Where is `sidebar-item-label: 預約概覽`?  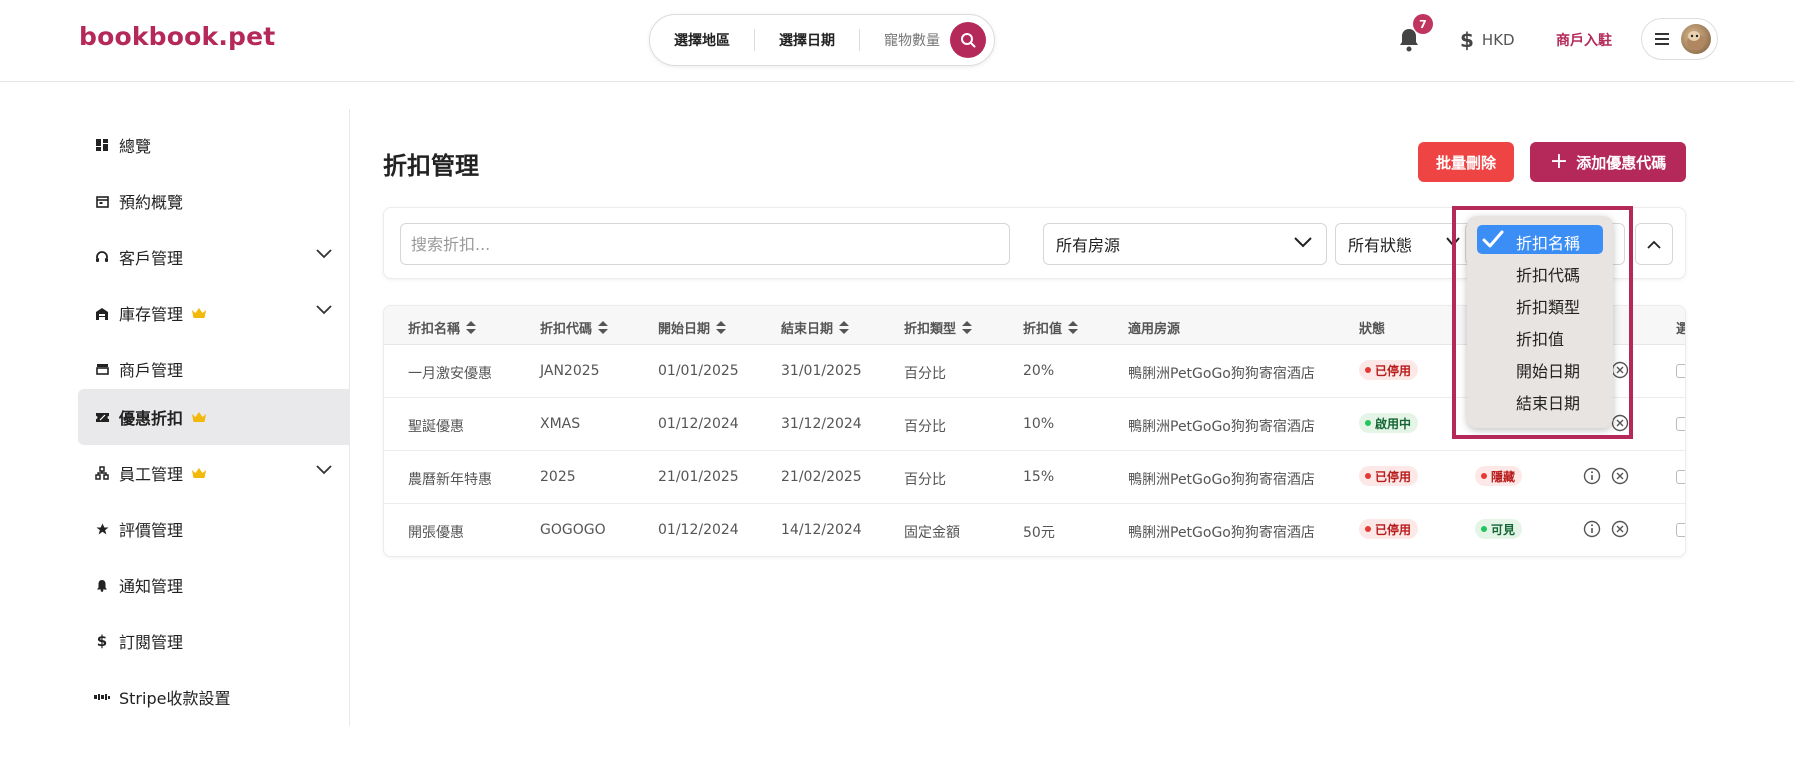 sidebar-item-label: 預約概覽 is located at coordinates (151, 202).